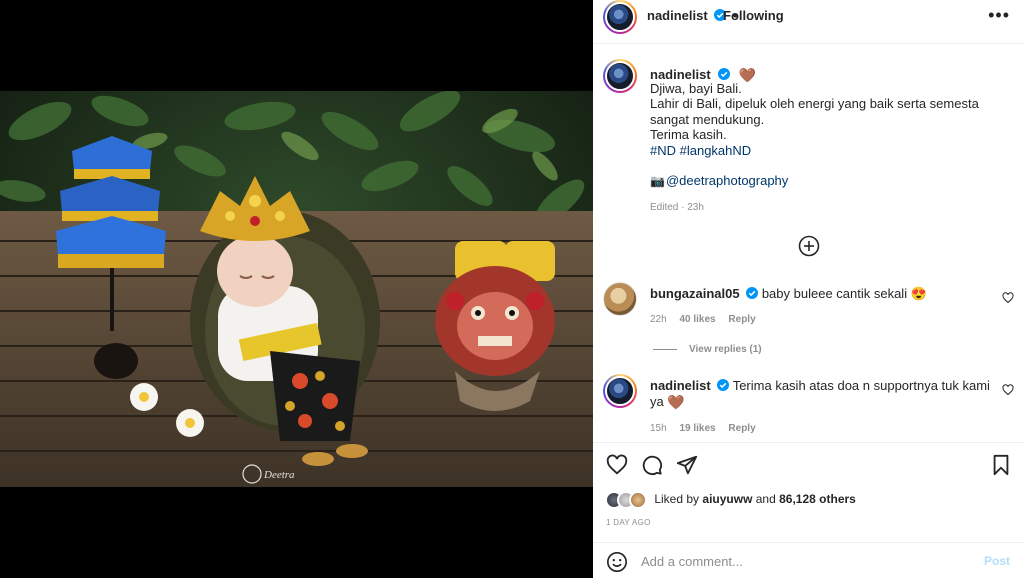  What do you see at coordinates (657, 181) in the screenshot?
I see `camera-emoji: 📷` at bounding box center [657, 181].